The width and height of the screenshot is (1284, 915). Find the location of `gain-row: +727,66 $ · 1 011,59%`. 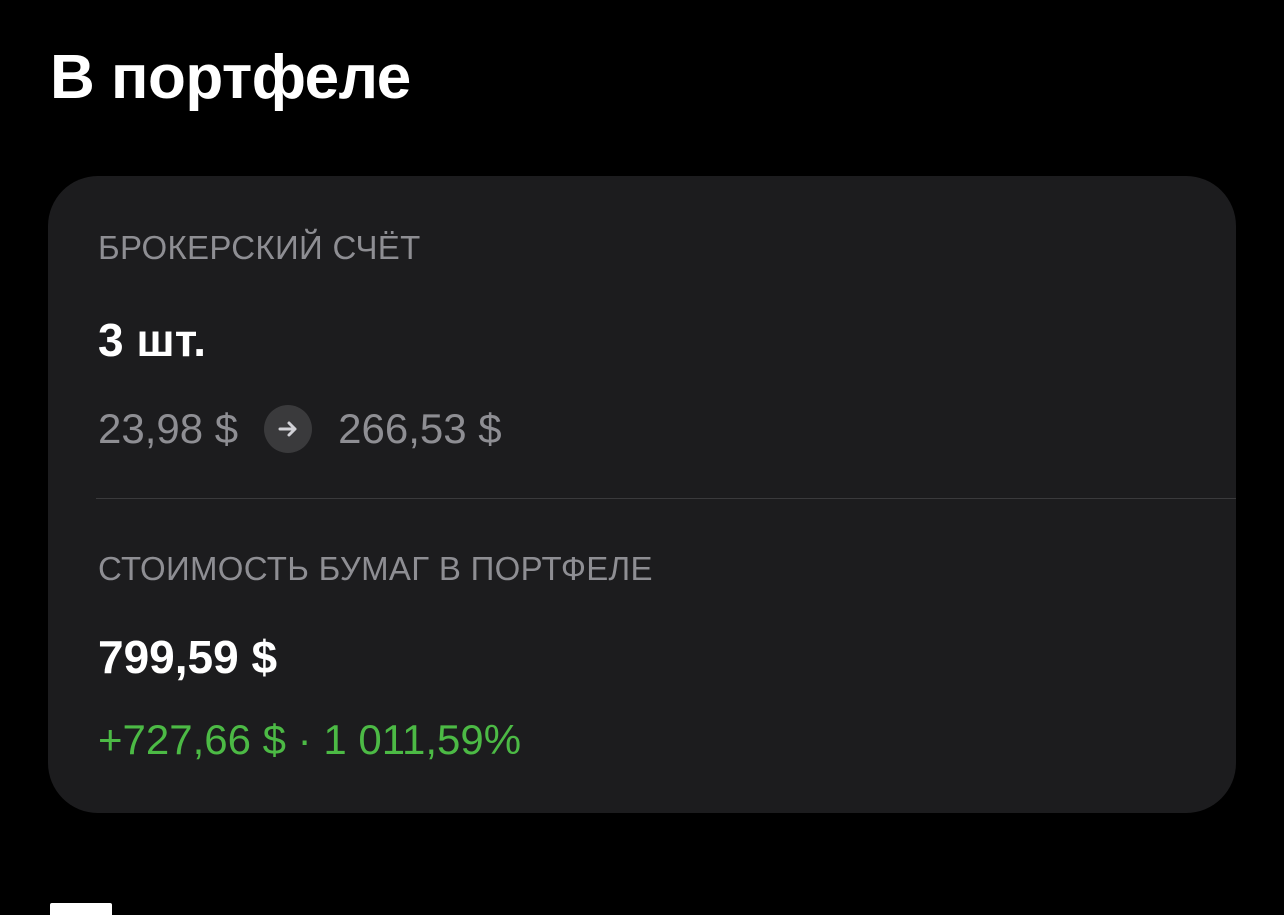

gain-row: +727,66 $ · 1 011,59% is located at coordinates (309, 740).